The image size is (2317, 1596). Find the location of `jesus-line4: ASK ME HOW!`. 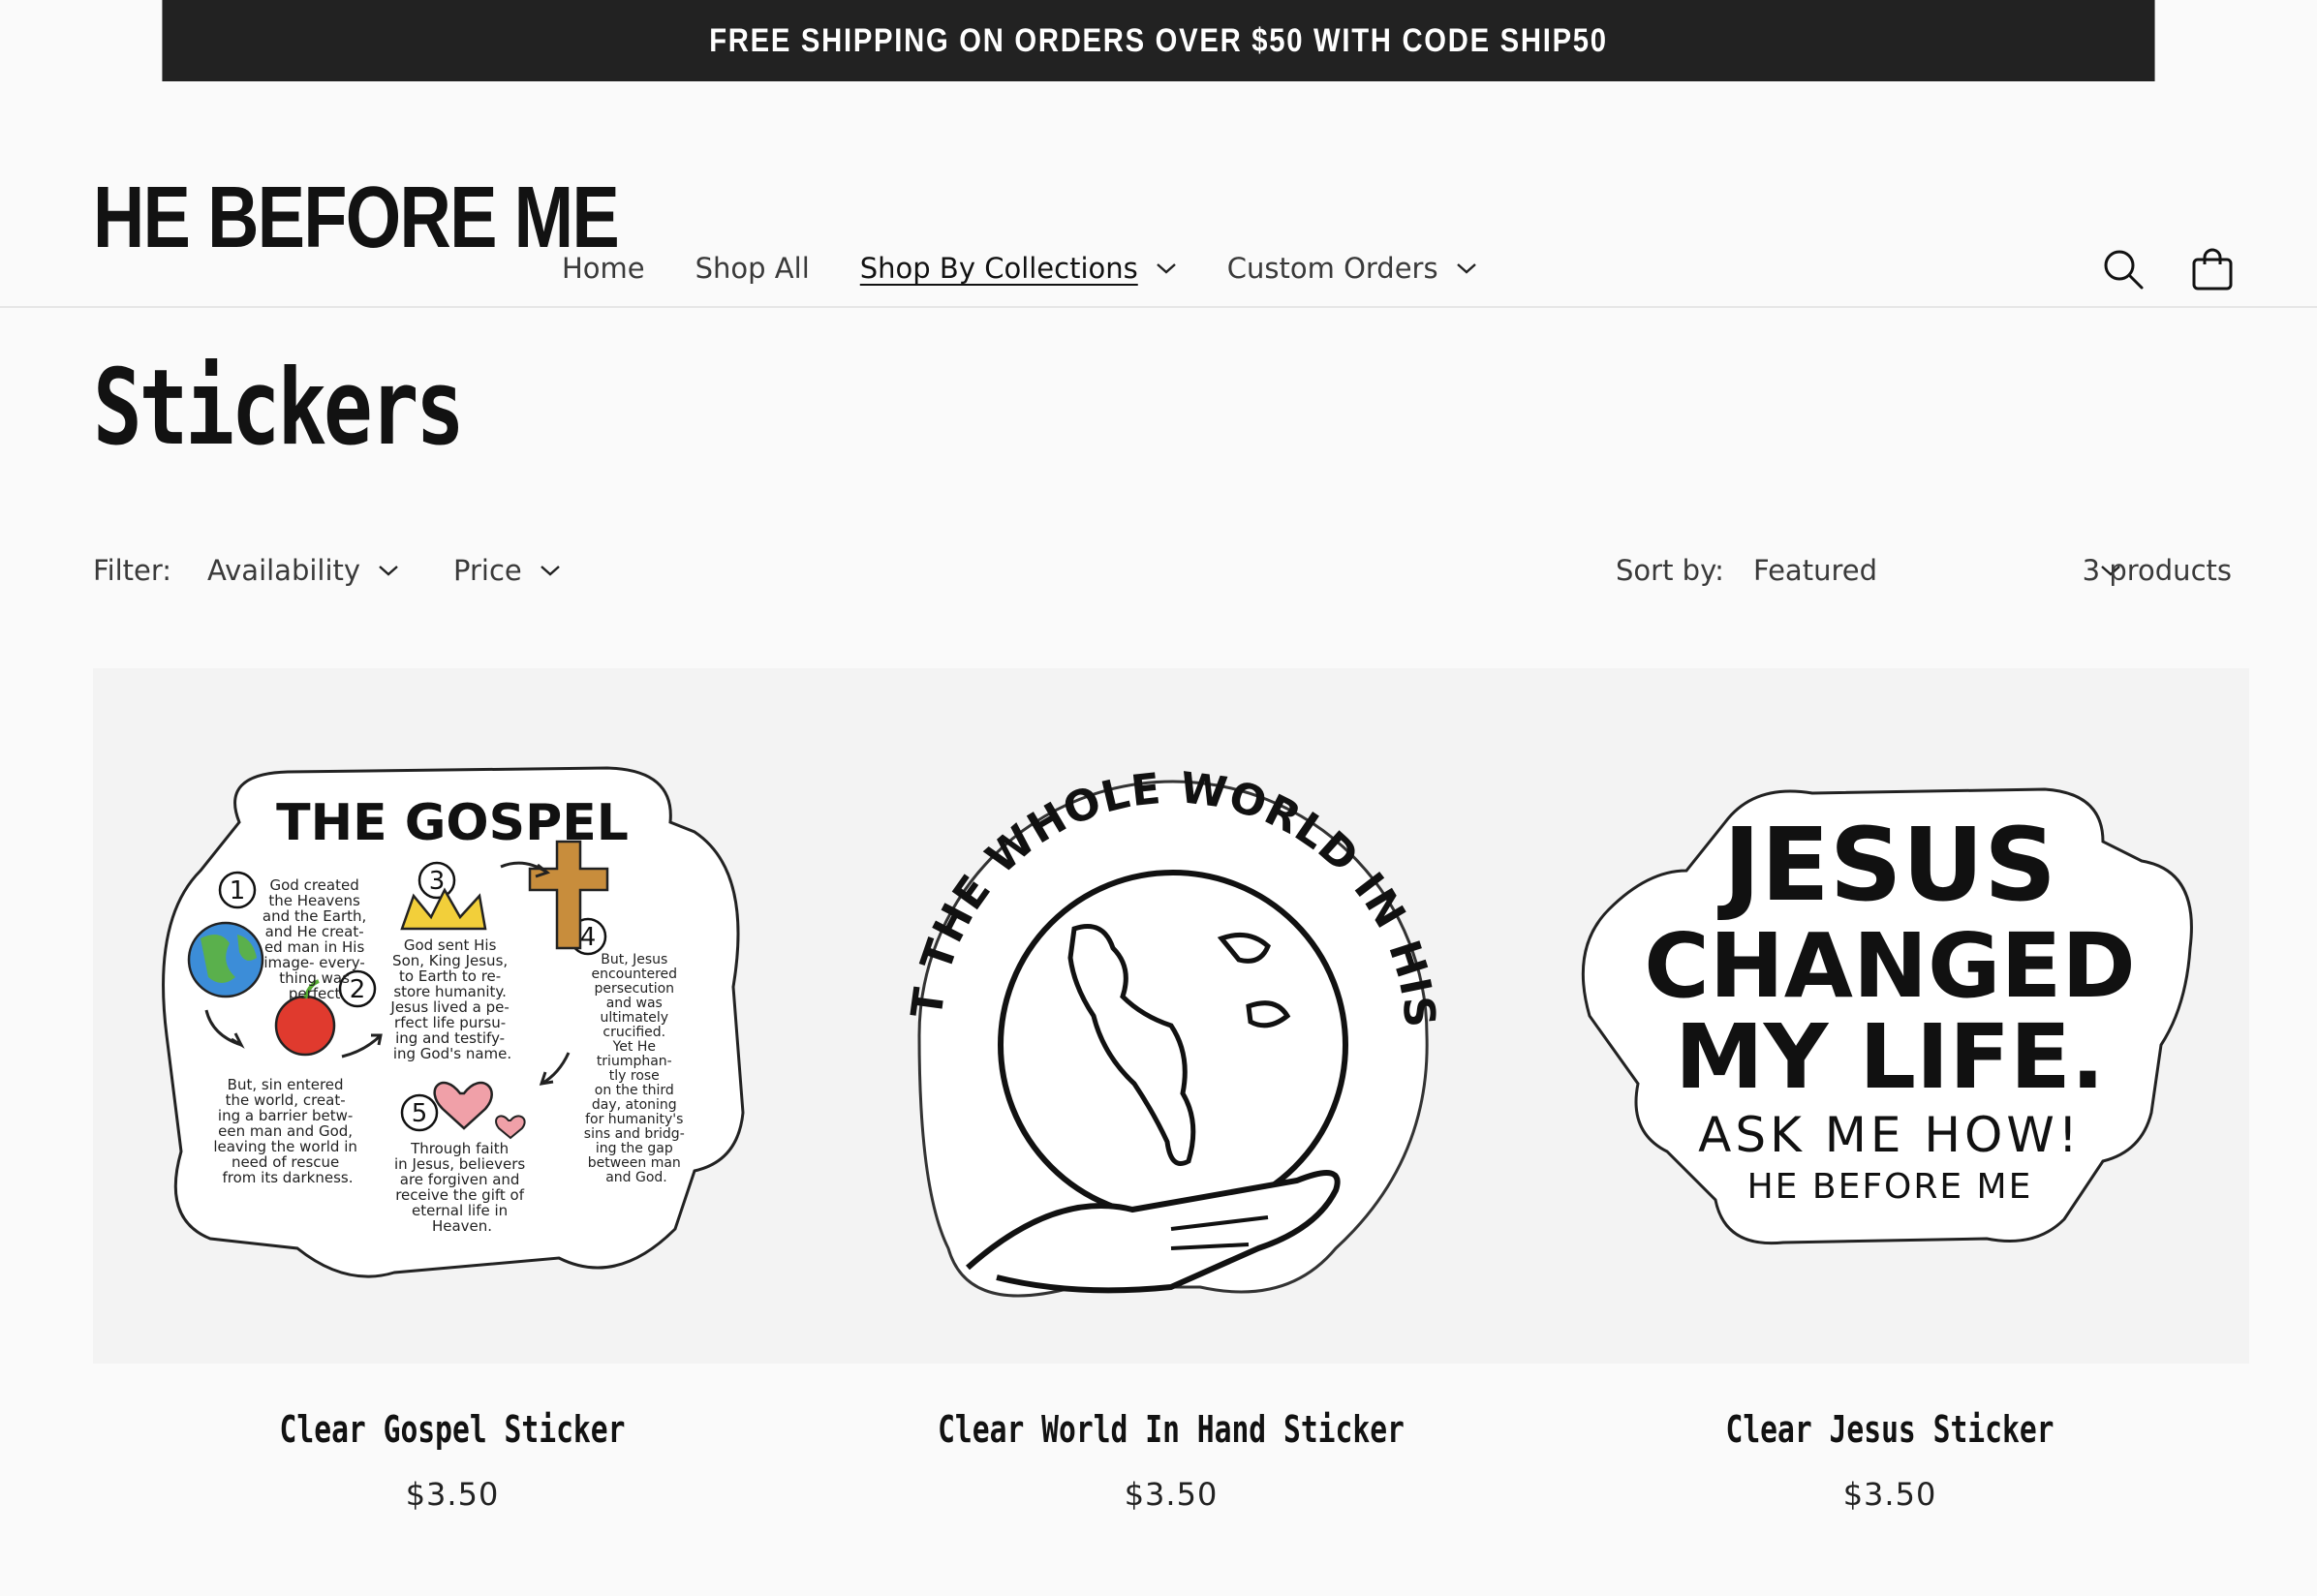

jesus-line4: ASK ME HOW! is located at coordinates (1890, 1135).